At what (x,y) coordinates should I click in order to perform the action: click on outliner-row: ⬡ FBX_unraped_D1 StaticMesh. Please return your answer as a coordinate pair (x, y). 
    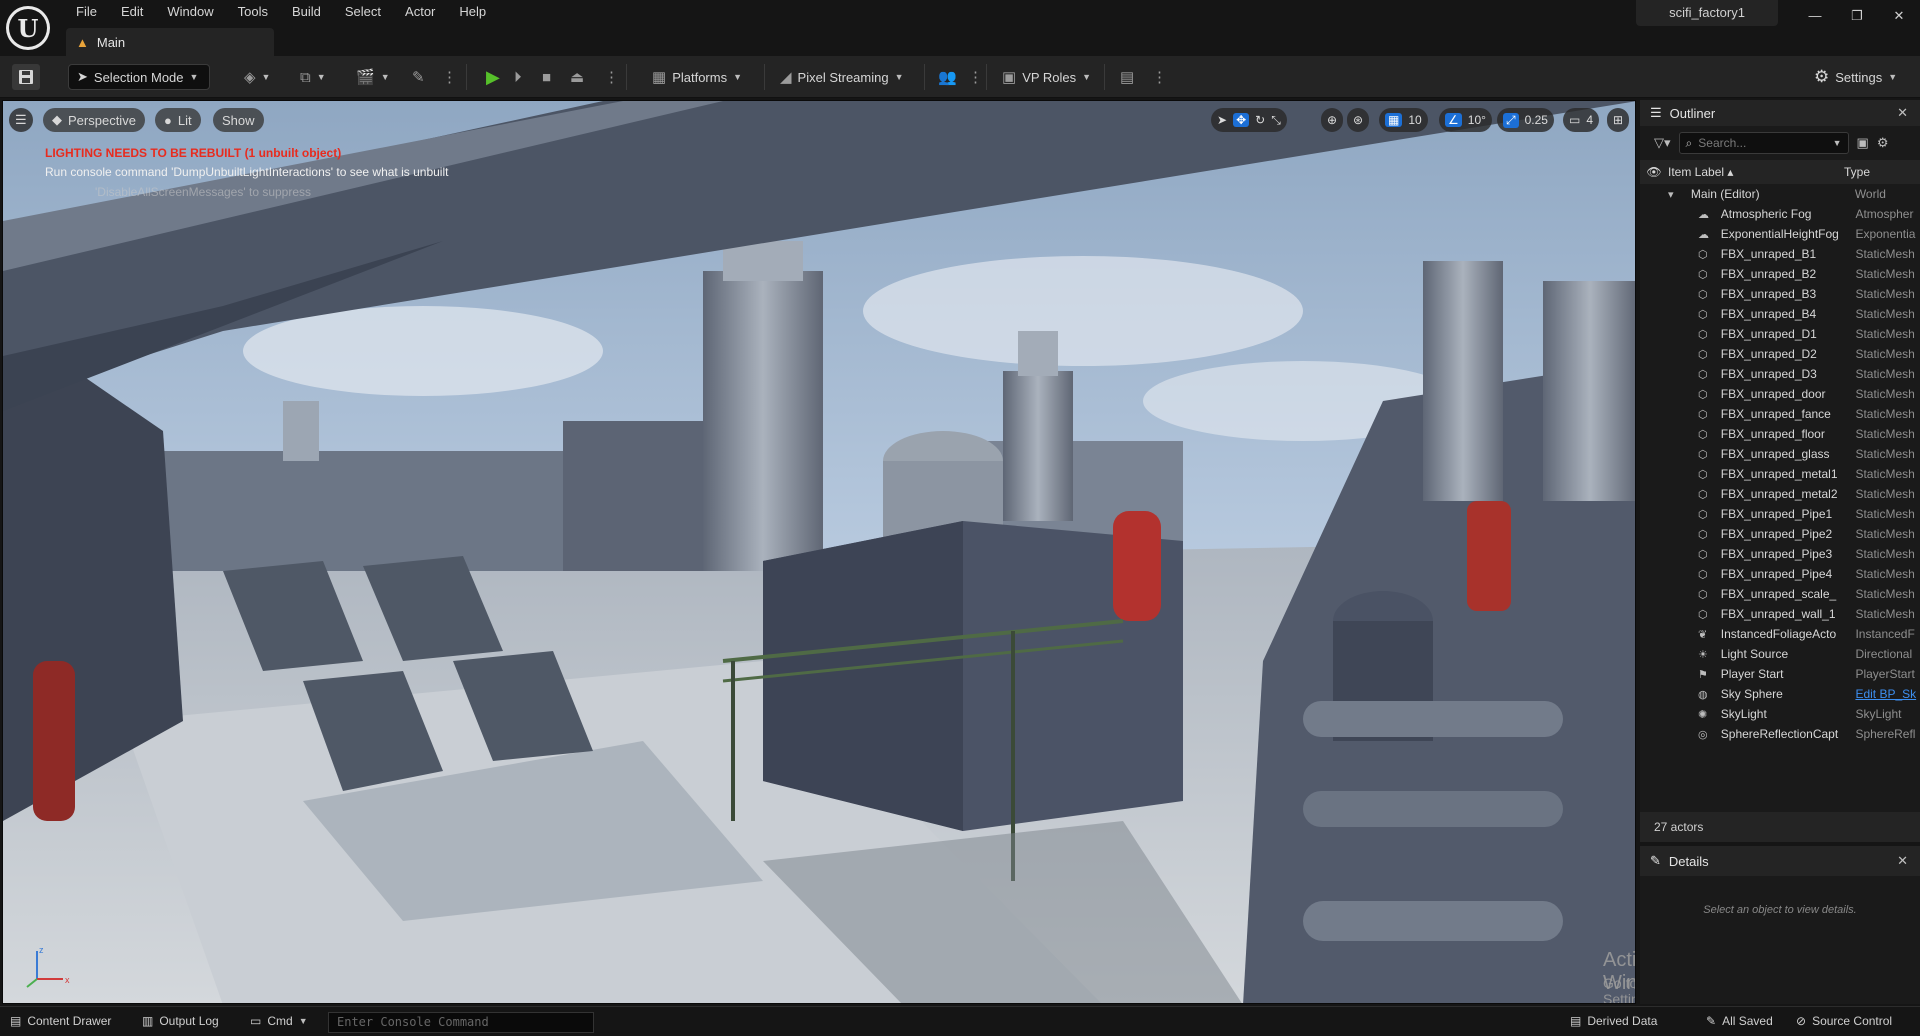
    Looking at the image, I should click on (1780, 334).